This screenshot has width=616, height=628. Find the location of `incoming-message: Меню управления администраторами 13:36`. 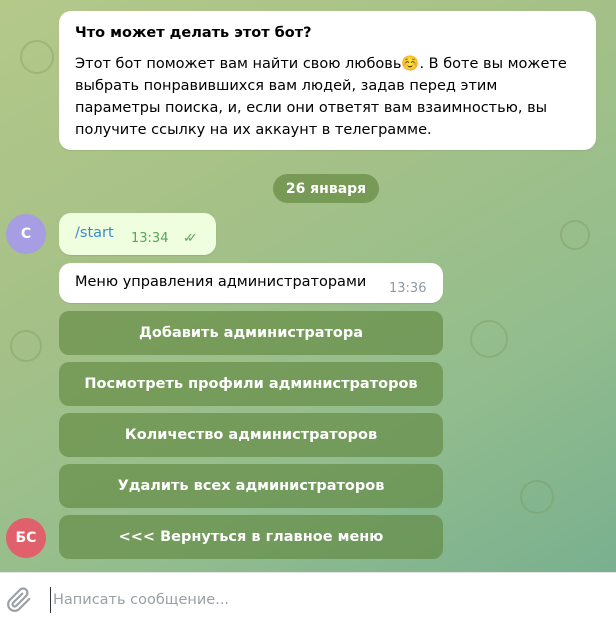

incoming-message: Меню управления администраторами 13:36 is located at coordinates (251, 283).